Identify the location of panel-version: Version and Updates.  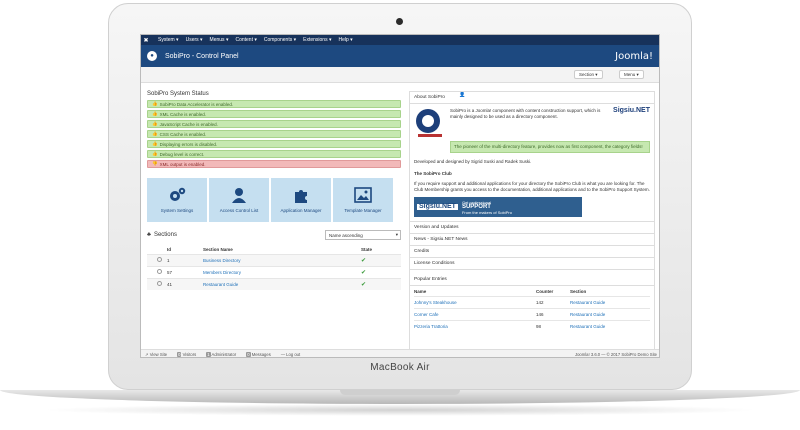
(532, 227).